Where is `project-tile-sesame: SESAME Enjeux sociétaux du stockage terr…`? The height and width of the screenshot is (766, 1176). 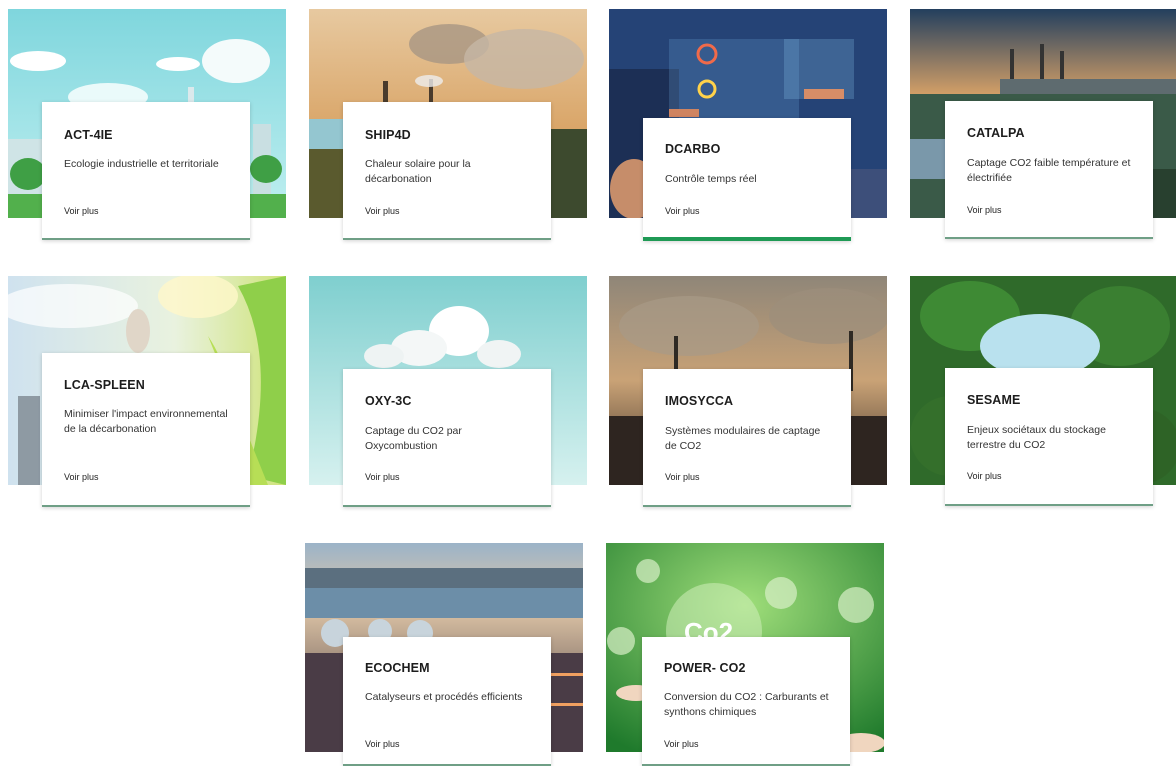 project-tile-sesame: SESAME Enjeux sociétaux du stockage terr… is located at coordinates (1043, 391).